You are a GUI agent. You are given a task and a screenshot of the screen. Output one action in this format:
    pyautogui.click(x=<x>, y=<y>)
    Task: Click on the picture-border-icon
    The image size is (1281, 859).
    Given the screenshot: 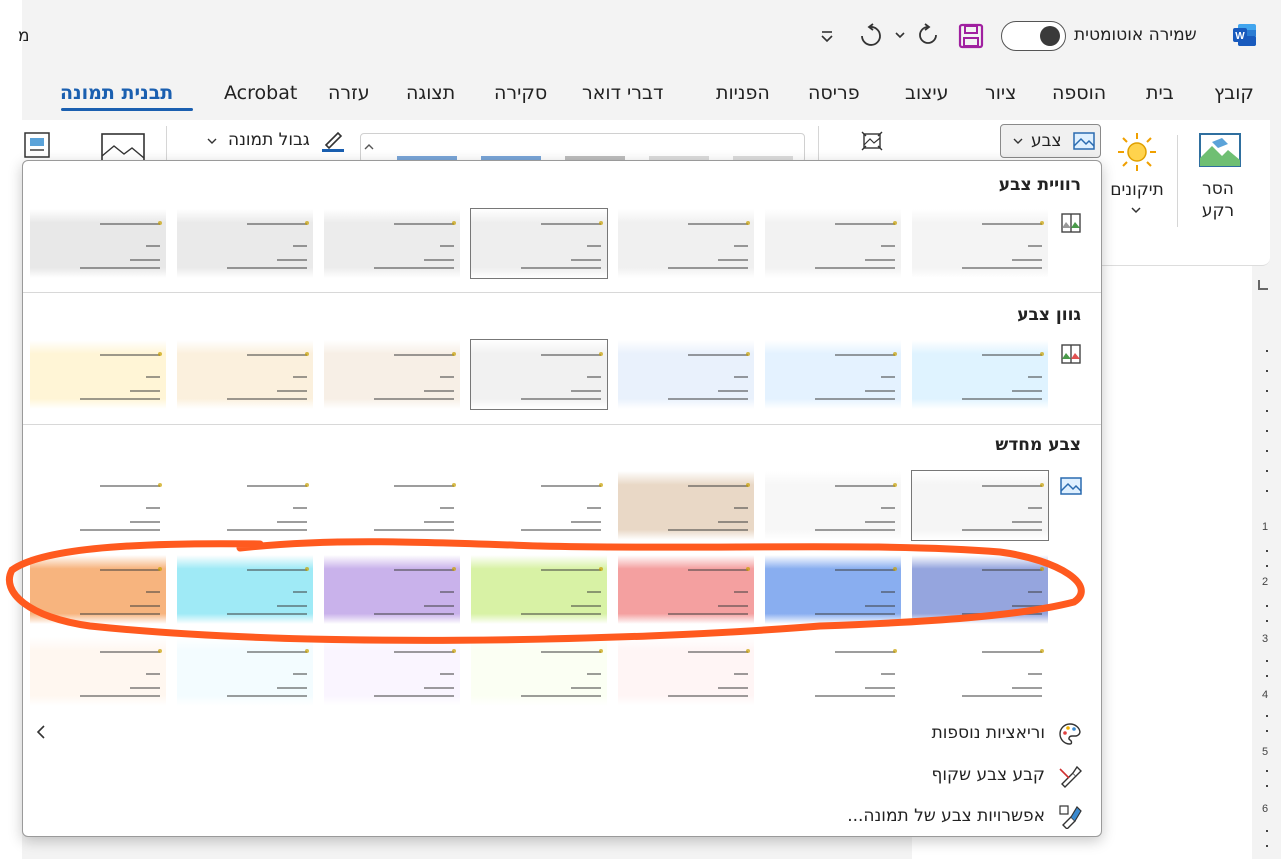 What is the action you would take?
    pyautogui.click(x=333, y=140)
    